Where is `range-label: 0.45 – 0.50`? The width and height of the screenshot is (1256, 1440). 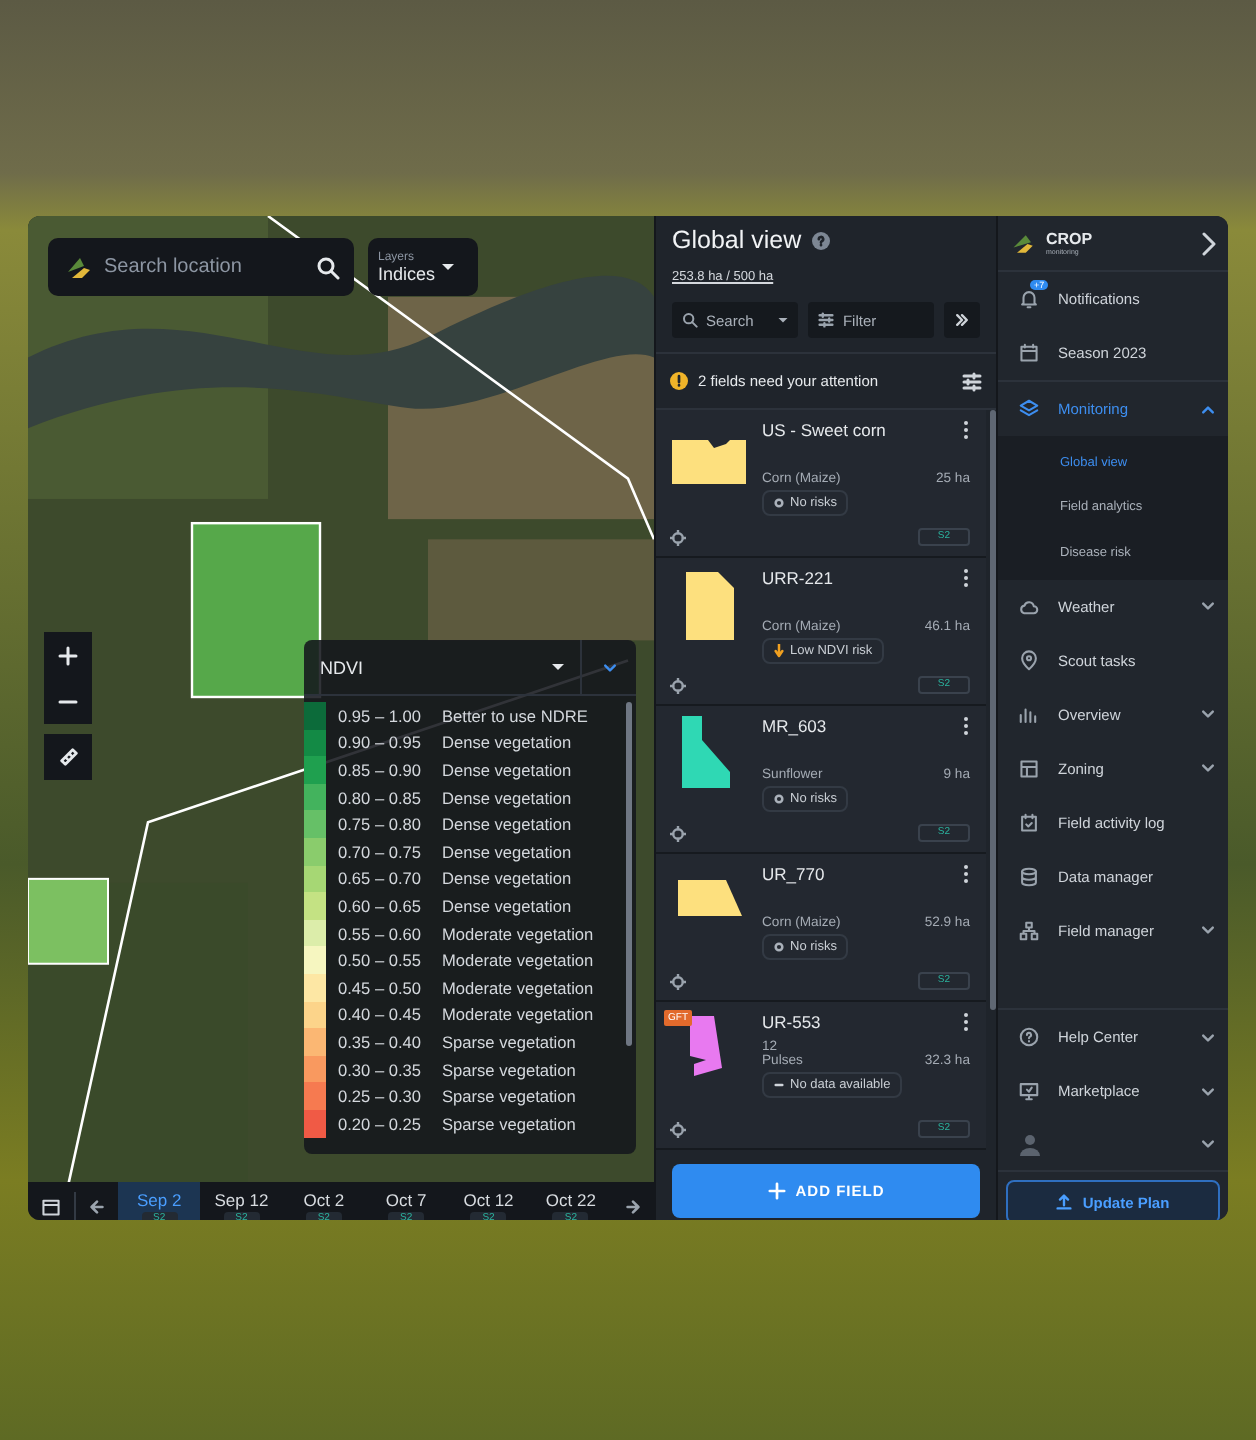
range-label: 0.45 – 0.50 is located at coordinates (381, 987).